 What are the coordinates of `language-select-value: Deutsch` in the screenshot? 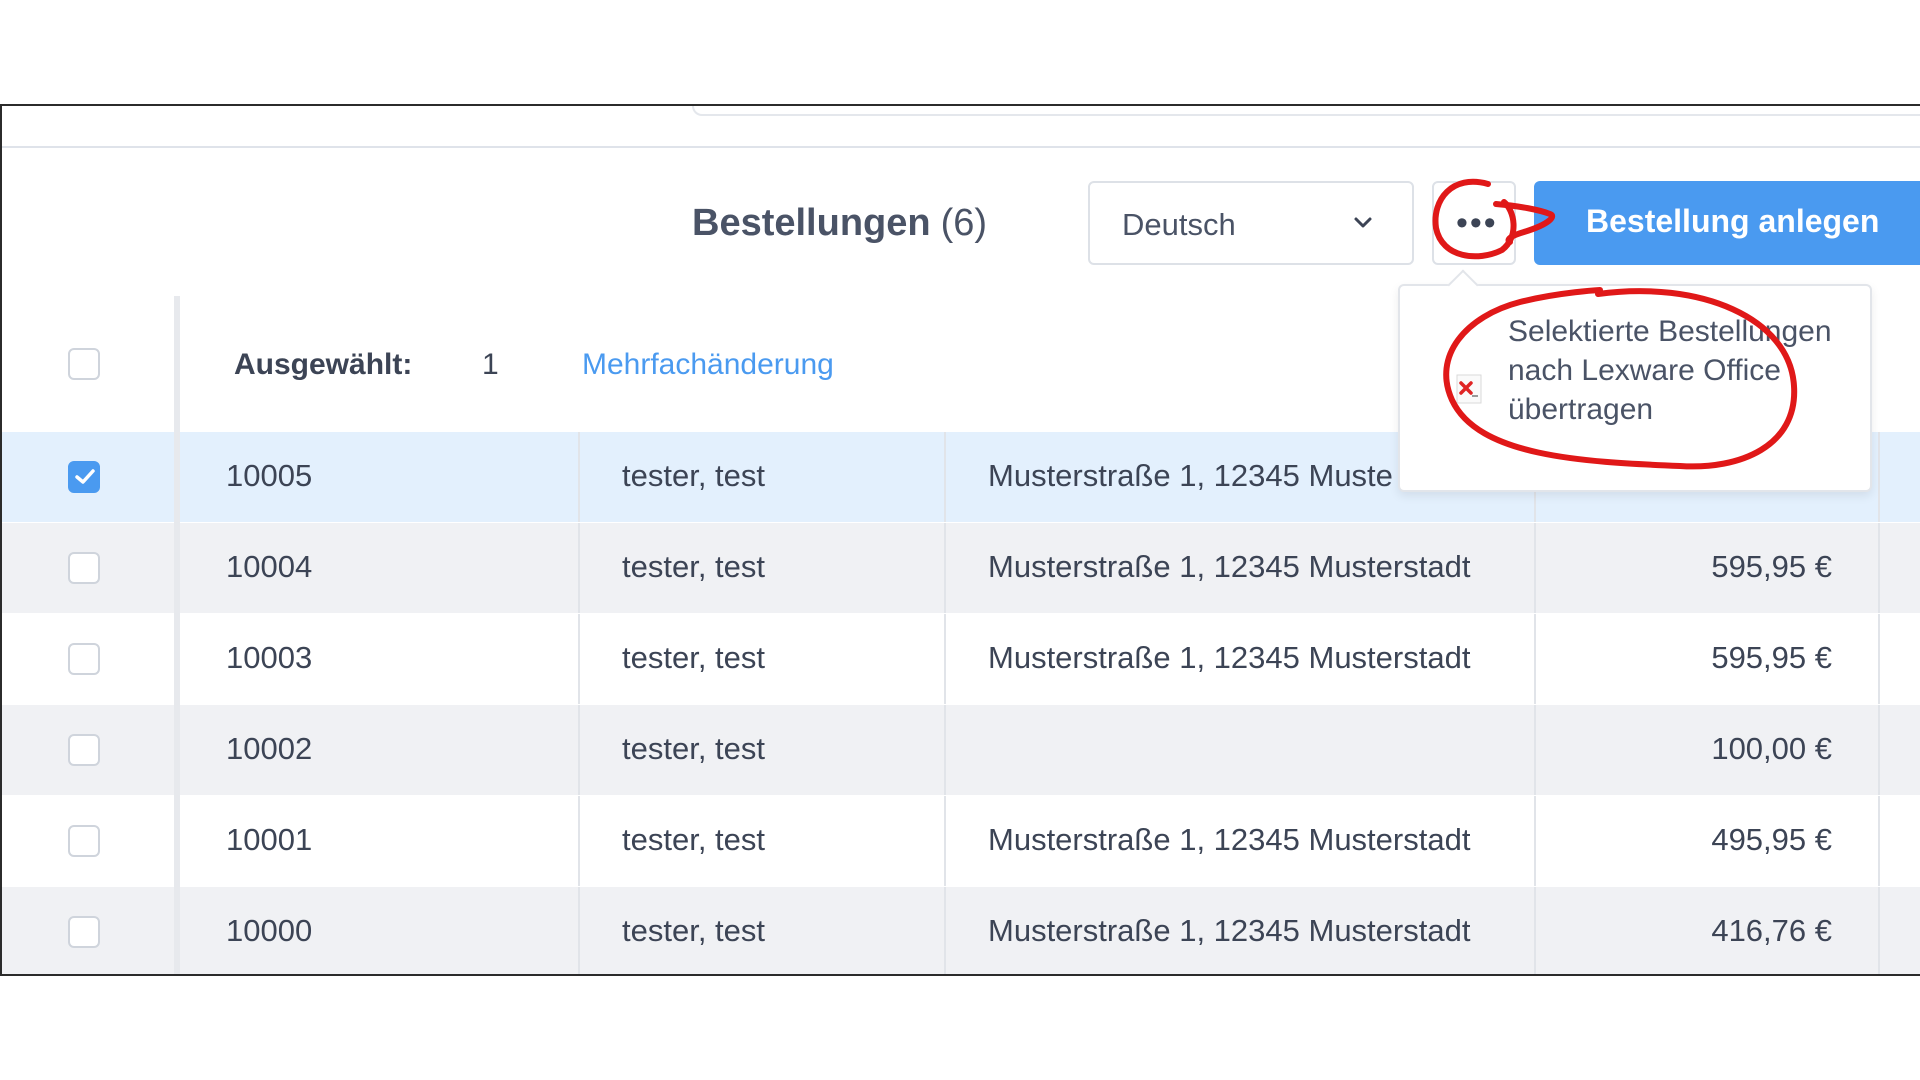 It's located at (1179, 224).